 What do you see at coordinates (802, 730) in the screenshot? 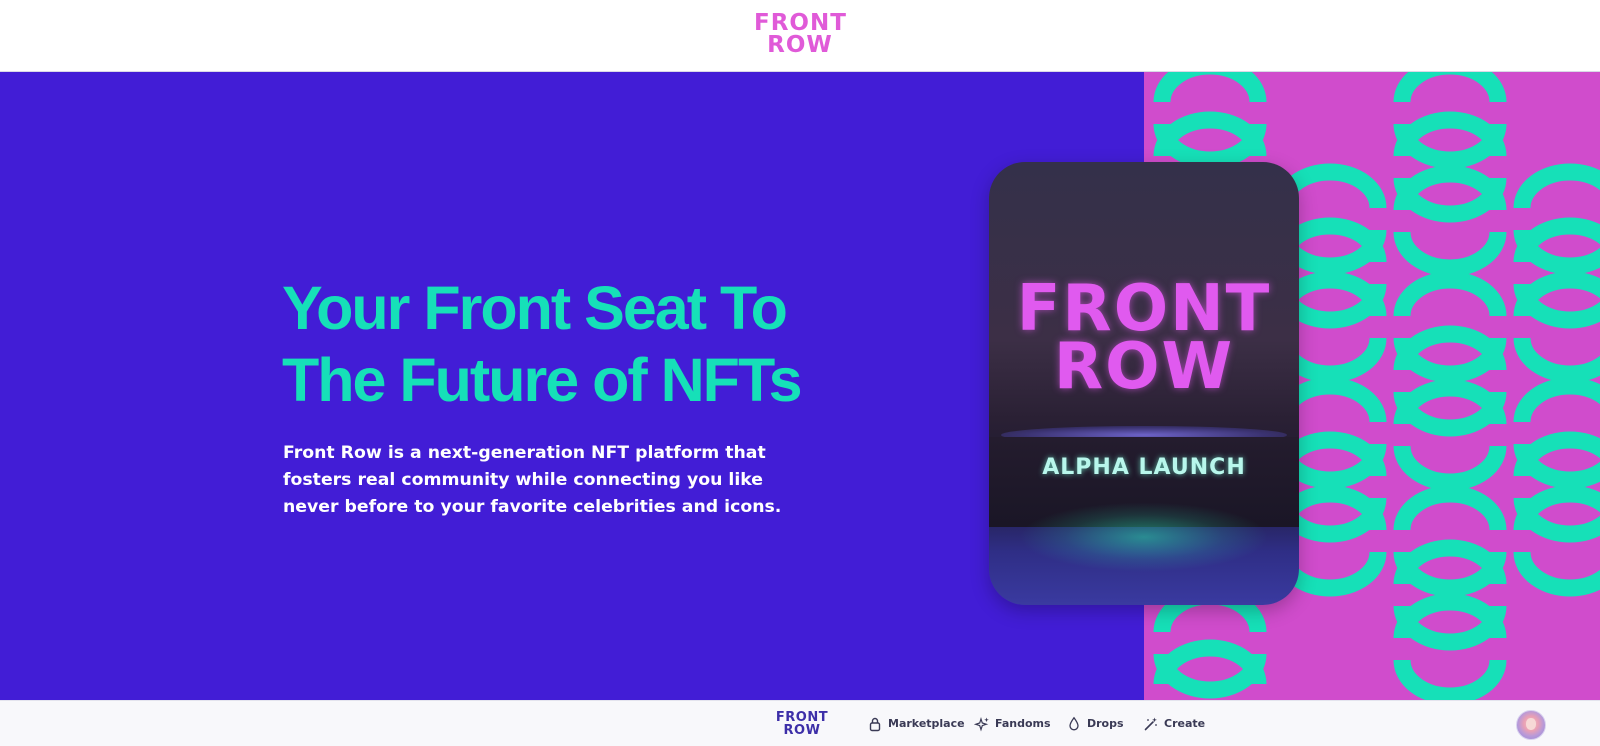
I see `nav-logo-line-2: ROW` at bounding box center [802, 730].